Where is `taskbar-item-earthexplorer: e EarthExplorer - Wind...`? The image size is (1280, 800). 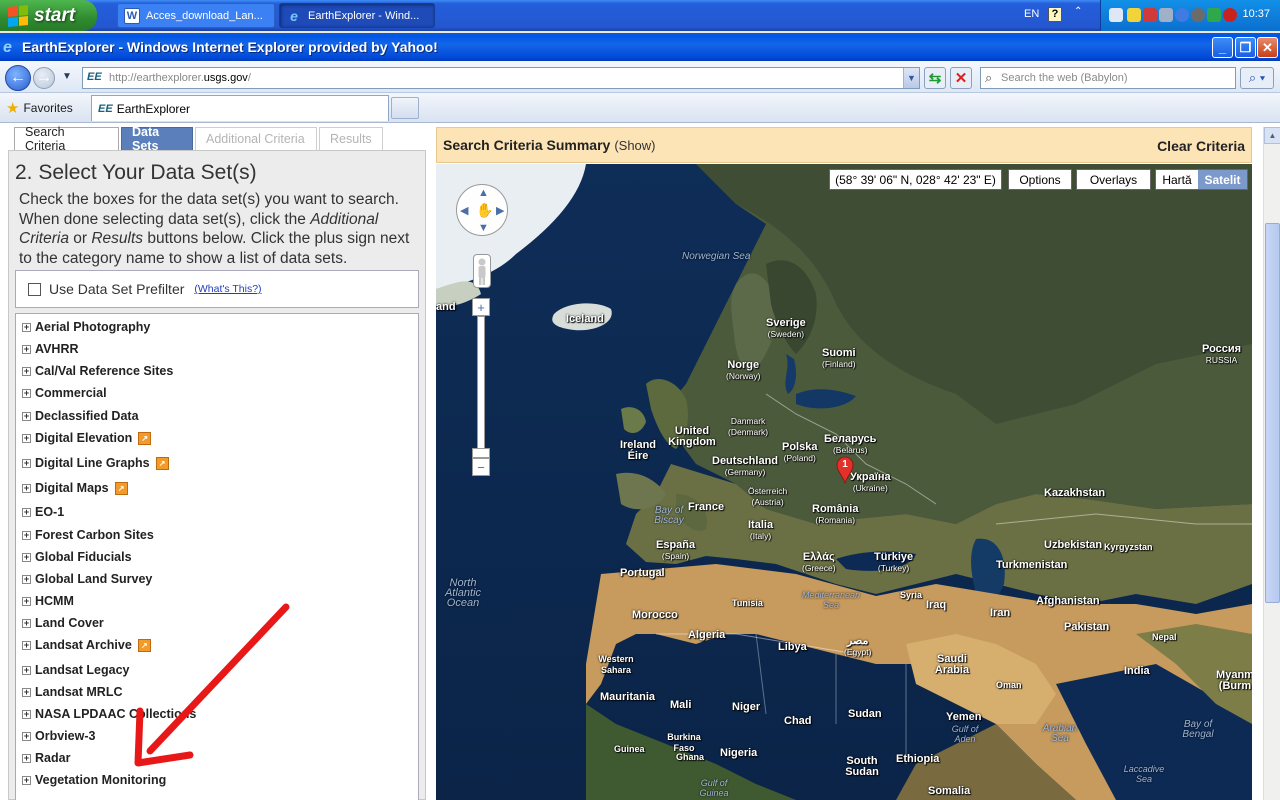
taskbar-item-earthexplorer: e EarthExplorer - Wind... is located at coordinates (357, 15).